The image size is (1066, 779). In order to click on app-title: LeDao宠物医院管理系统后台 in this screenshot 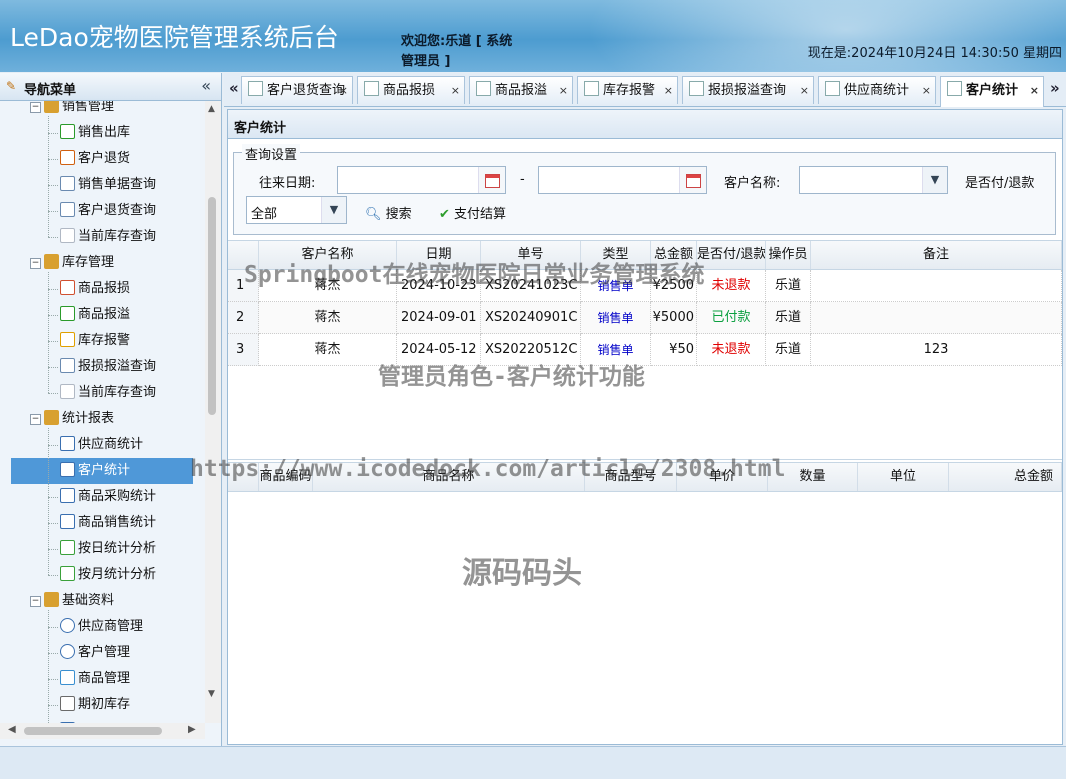, I will do `click(174, 37)`.